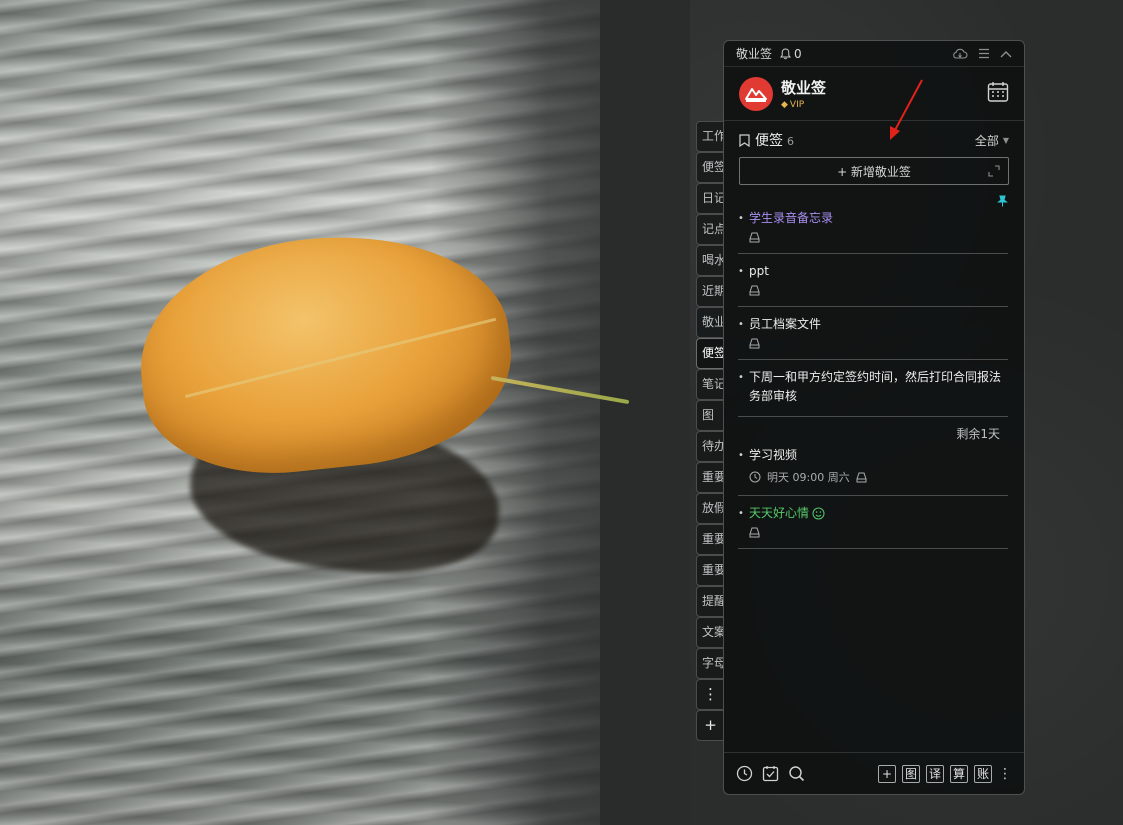 This screenshot has width=1123, height=825. What do you see at coordinates (935, 773) in the screenshot?
I see `translate-tool-button: 译` at bounding box center [935, 773].